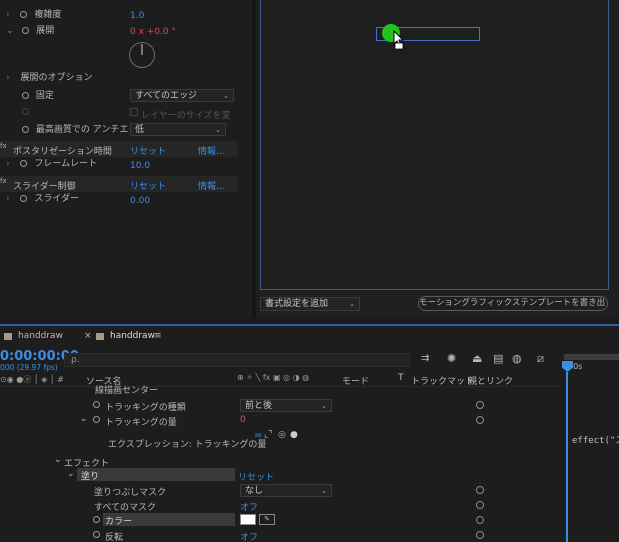 The height and width of the screenshot is (542, 619). Describe the element at coordinates (66, 164) in the screenshot. I see `framerate-label: フレームレート` at that location.